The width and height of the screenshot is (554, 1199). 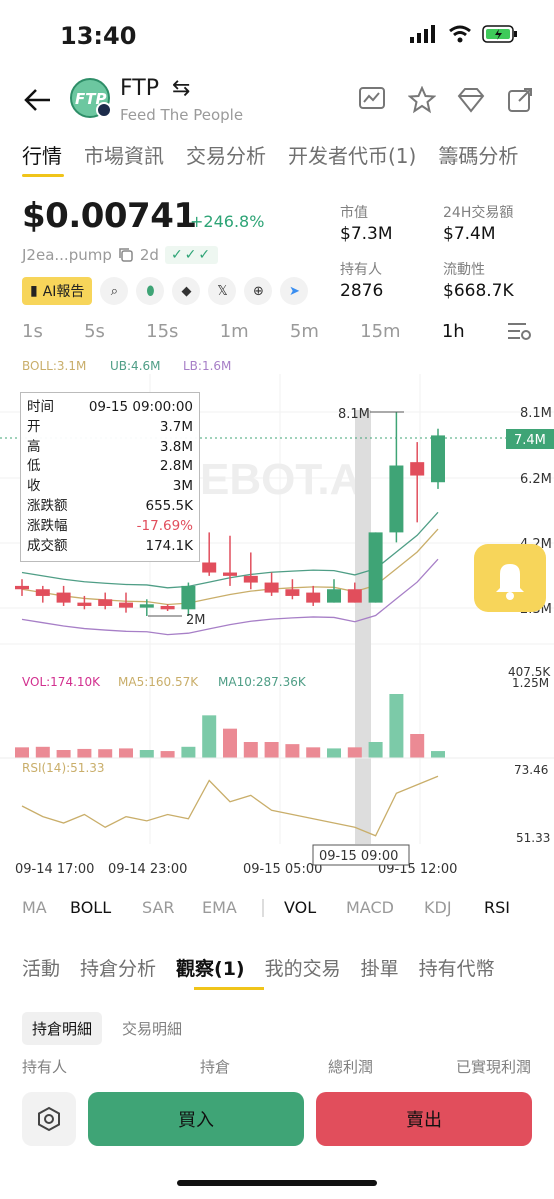 What do you see at coordinates (530, 440) in the screenshot?
I see `current-price-tag-text: 7.4M` at bounding box center [530, 440].